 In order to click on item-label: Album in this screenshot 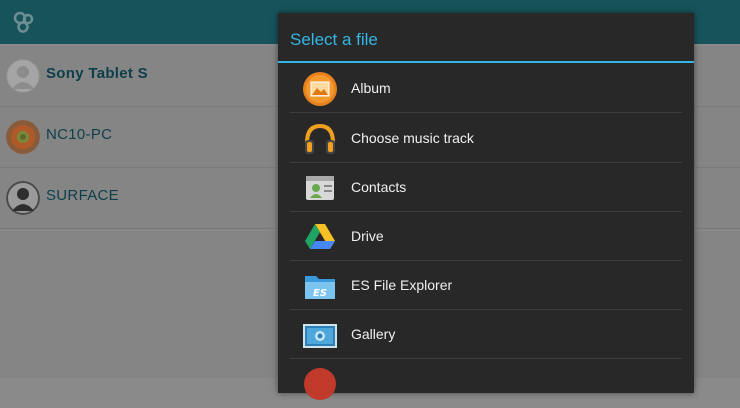, I will do `click(371, 88)`.